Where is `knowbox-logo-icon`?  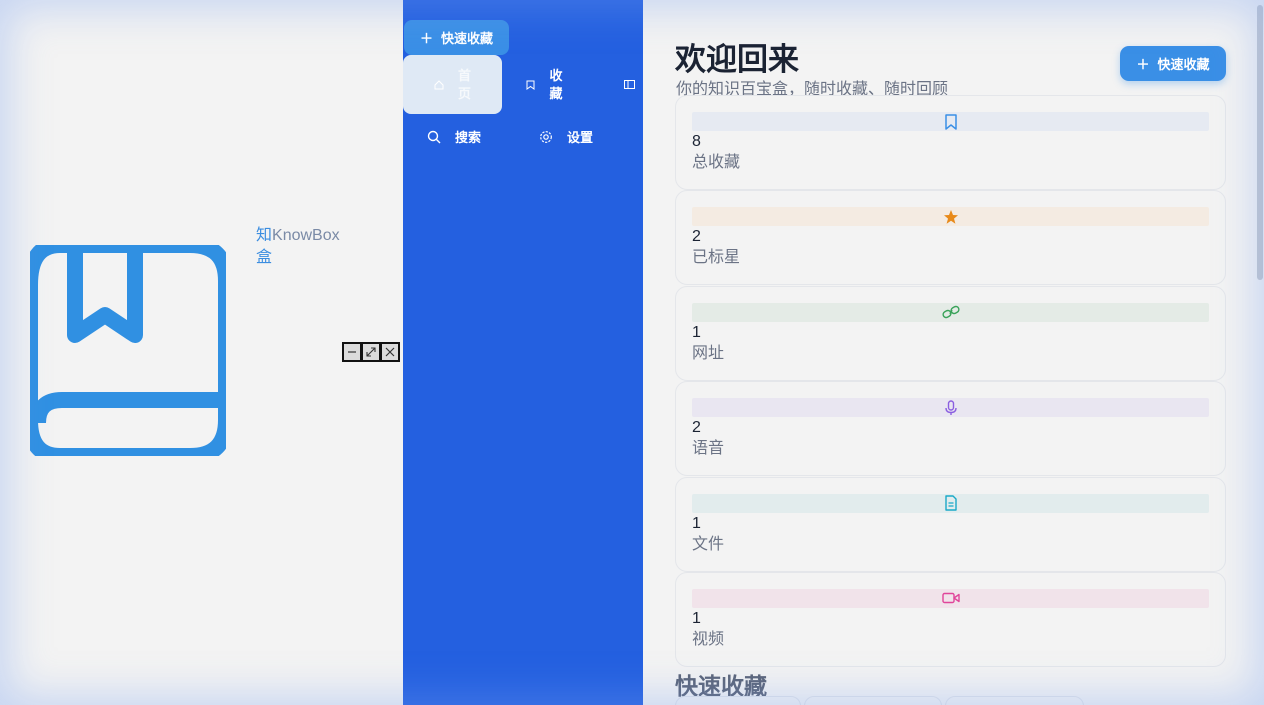
knowbox-logo-icon is located at coordinates (128, 350).